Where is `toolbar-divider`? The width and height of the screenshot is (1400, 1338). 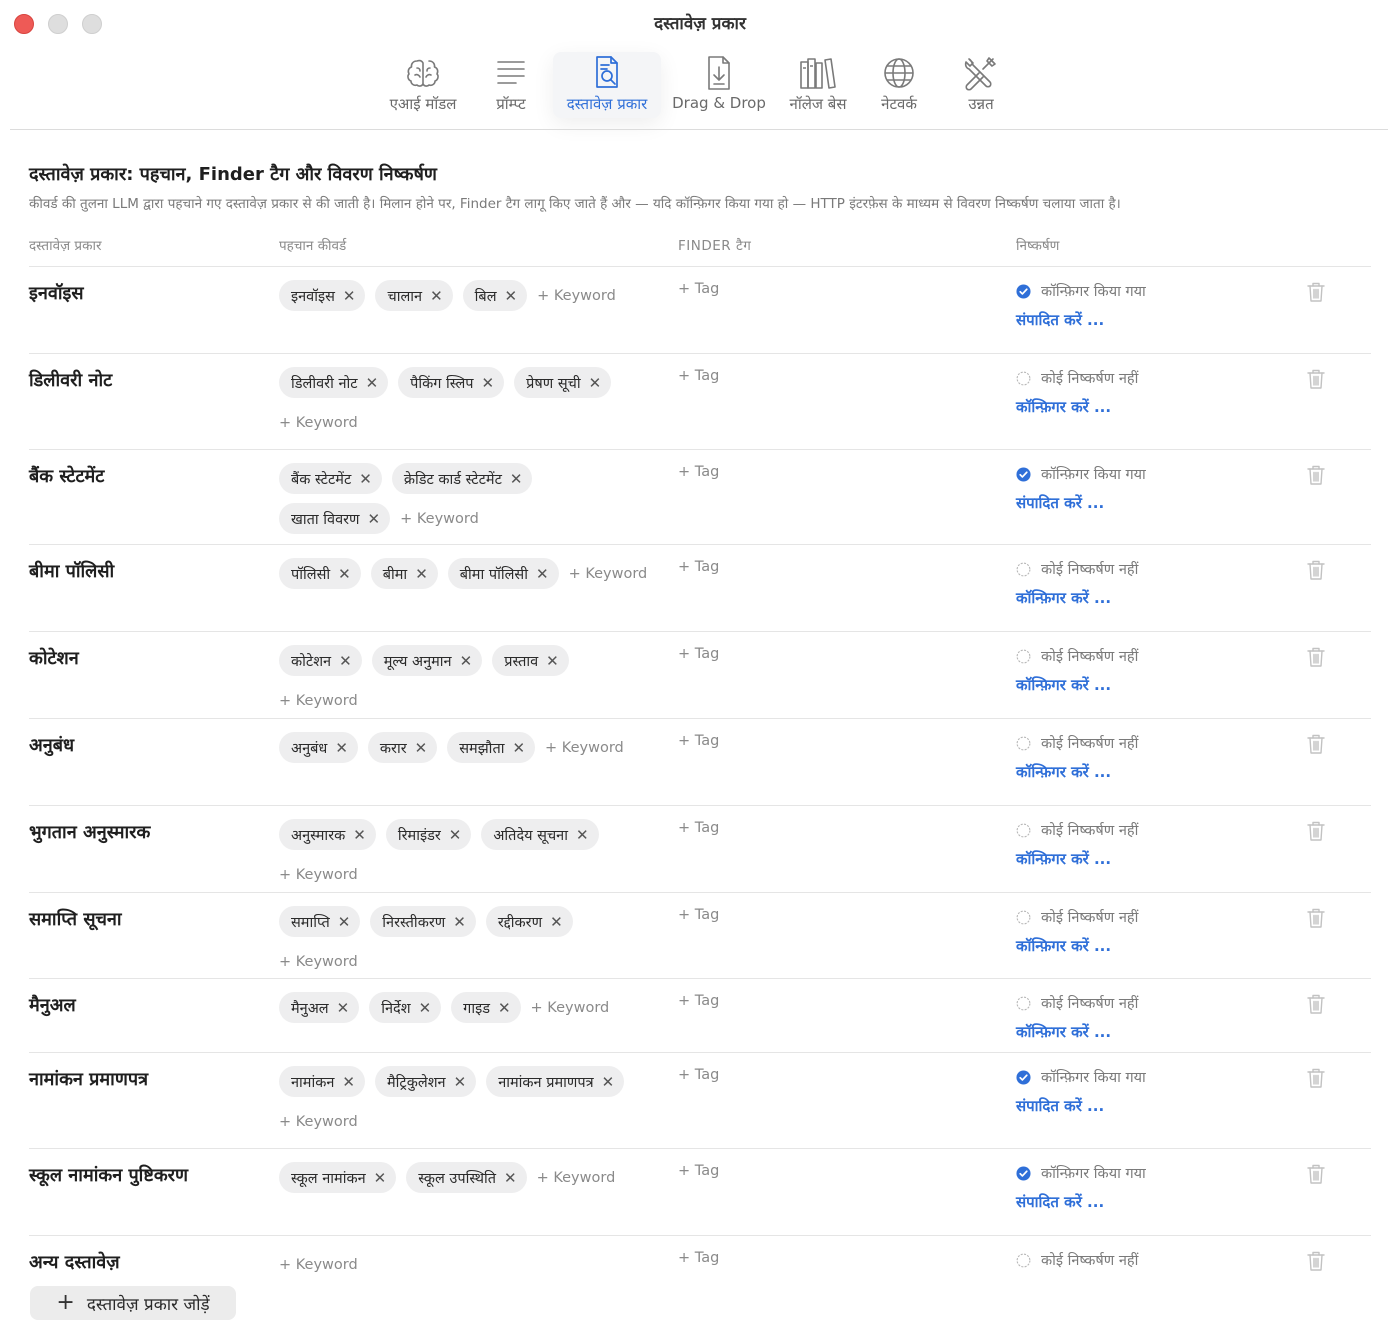
toolbar-divider is located at coordinates (699, 129).